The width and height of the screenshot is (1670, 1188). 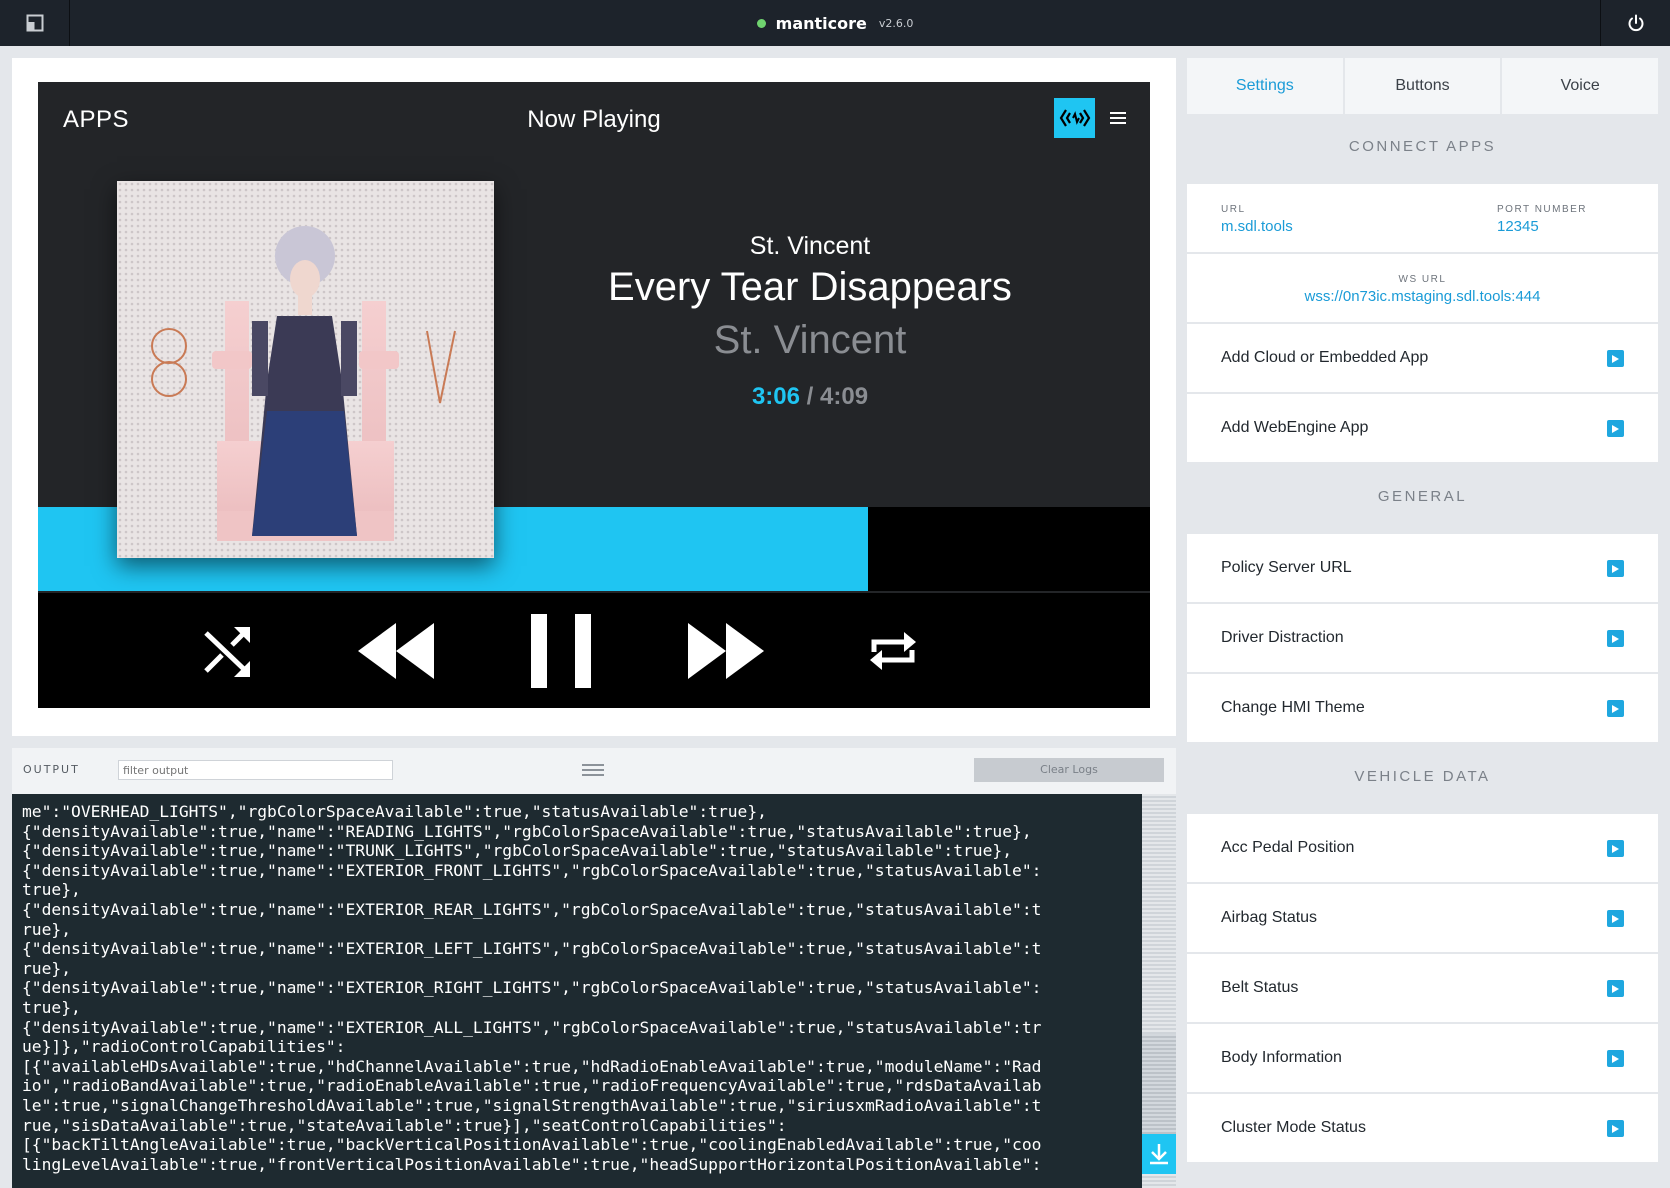 What do you see at coordinates (1422, 776) in the screenshot?
I see `vehicle-data-heading: VEHICLE DATA` at bounding box center [1422, 776].